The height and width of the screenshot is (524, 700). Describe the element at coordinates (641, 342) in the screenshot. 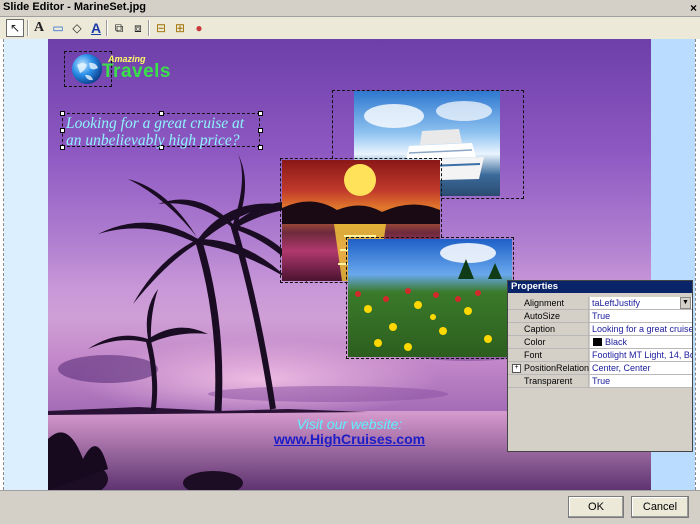

I see `property-value: Black` at that location.